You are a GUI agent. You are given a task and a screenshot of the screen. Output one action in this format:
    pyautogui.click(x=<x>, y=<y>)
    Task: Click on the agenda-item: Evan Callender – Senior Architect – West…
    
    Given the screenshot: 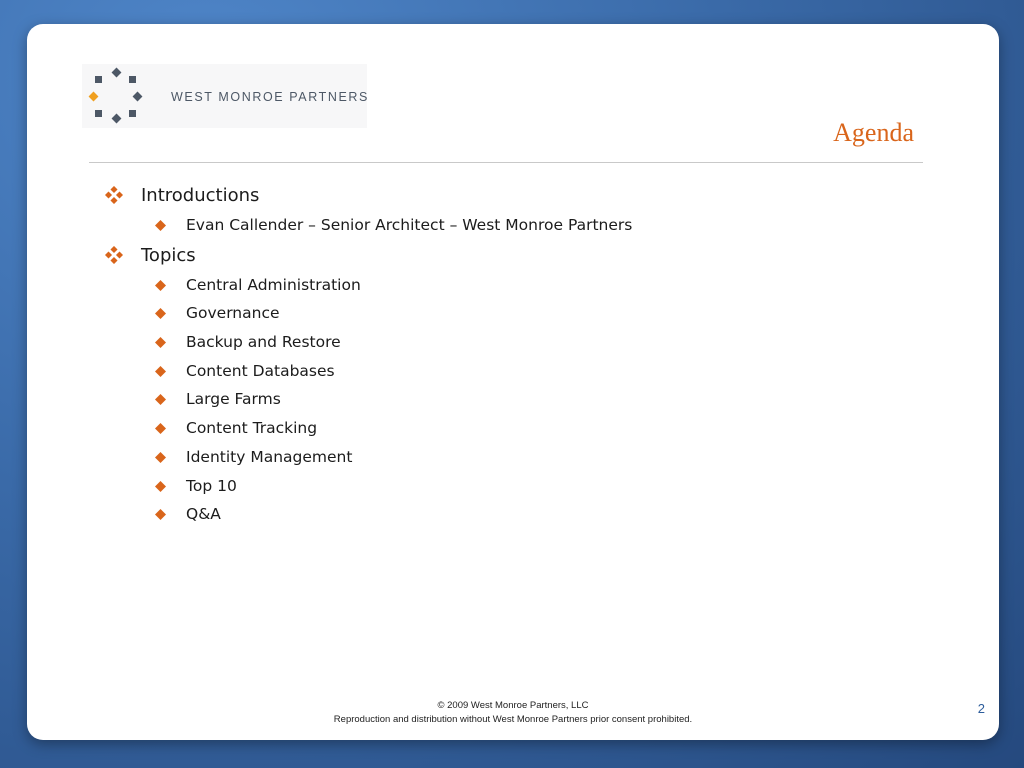 What is the action you would take?
    pyautogui.click(x=515, y=225)
    